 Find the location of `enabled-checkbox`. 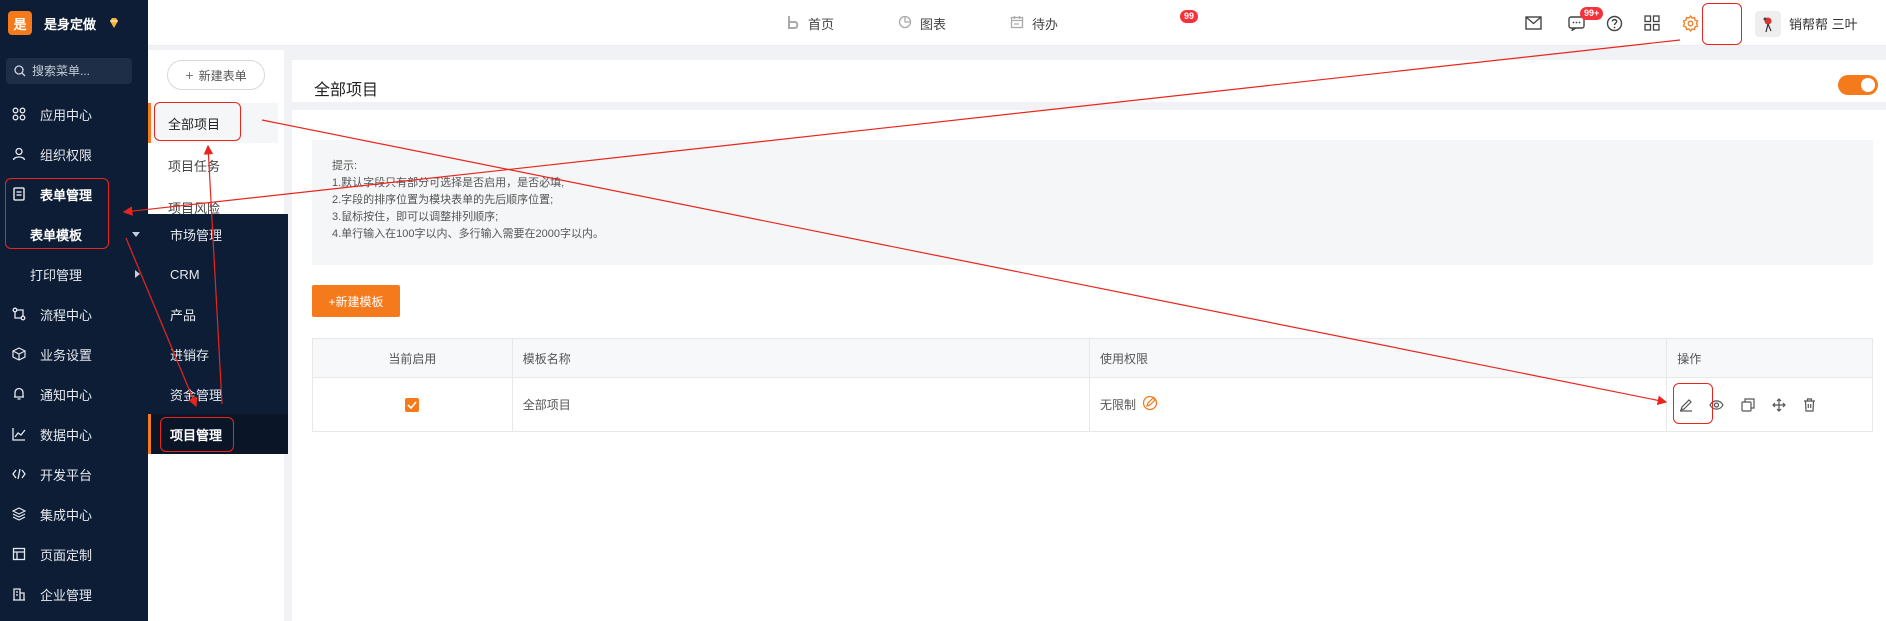

enabled-checkbox is located at coordinates (412, 404).